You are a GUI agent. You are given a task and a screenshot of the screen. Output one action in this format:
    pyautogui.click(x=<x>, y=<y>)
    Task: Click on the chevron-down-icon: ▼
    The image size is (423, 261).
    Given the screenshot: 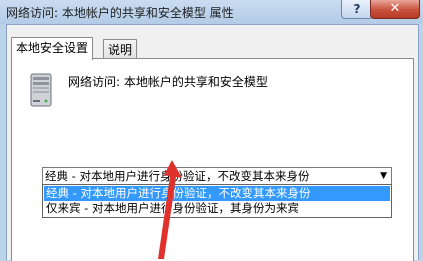 What is the action you would take?
    pyautogui.click(x=383, y=176)
    